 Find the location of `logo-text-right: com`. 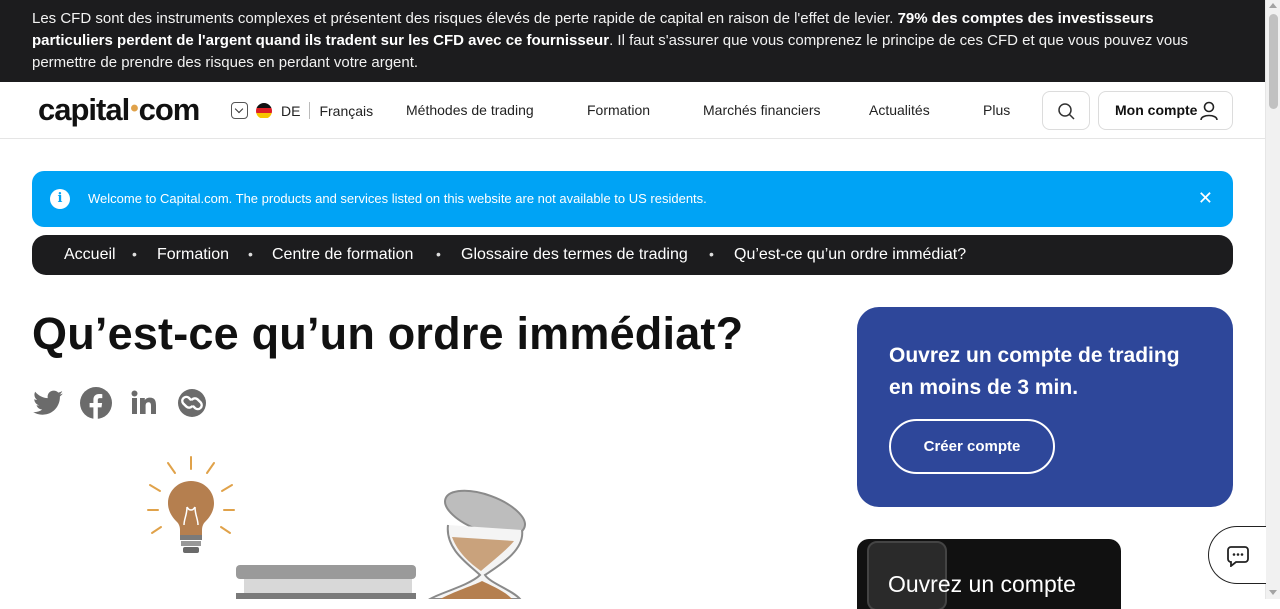

logo-text-right: com is located at coordinates (169, 109).